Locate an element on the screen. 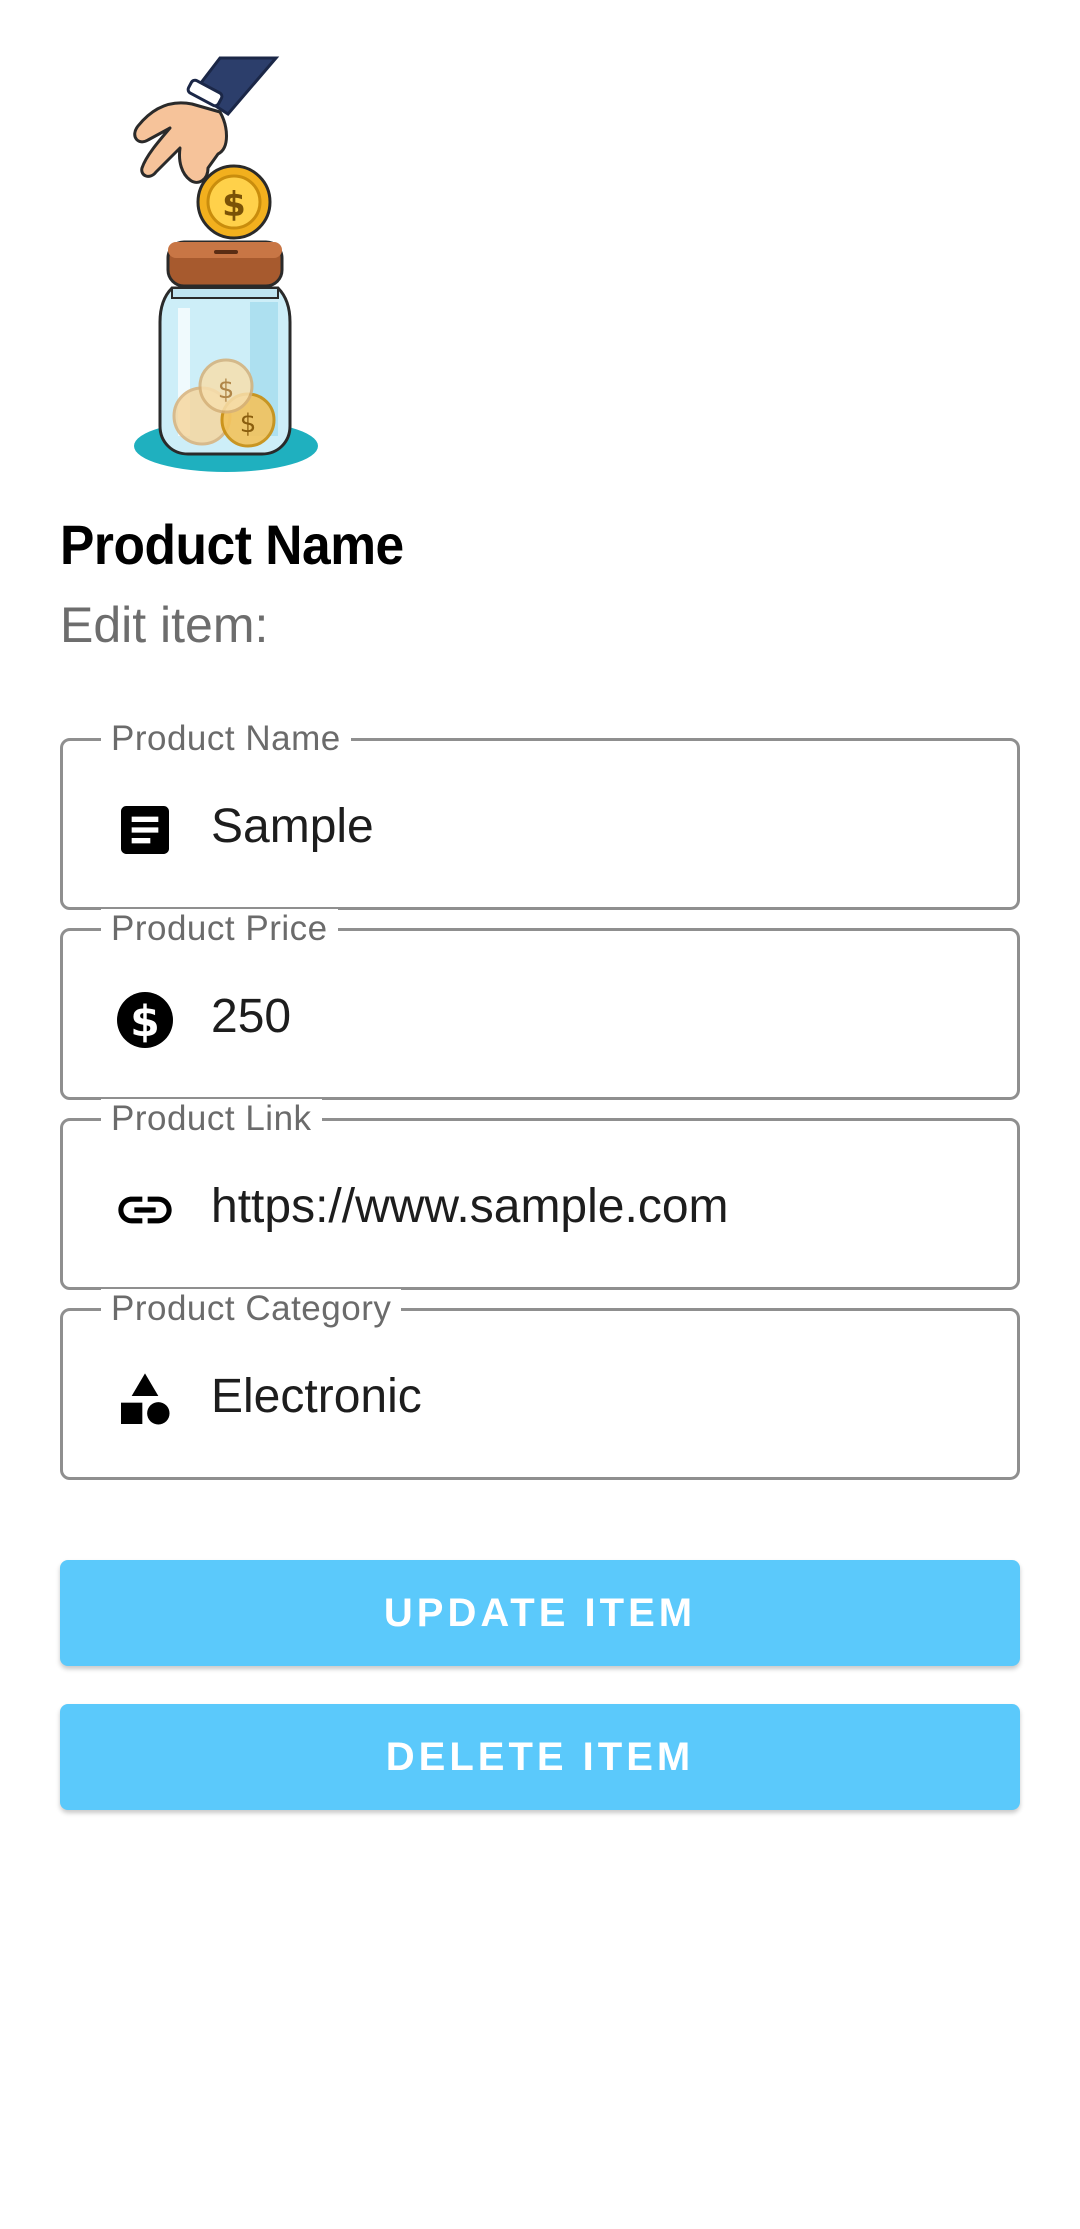 The width and height of the screenshot is (1080, 2229). product-category-field: Product Category Electronic is located at coordinates (540, 1384).